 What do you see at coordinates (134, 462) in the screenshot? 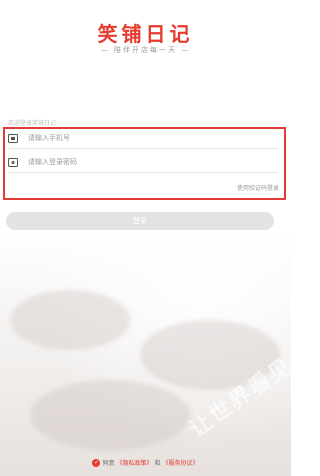
I see `privacy-policy-link: 《隐私政策》` at bounding box center [134, 462].